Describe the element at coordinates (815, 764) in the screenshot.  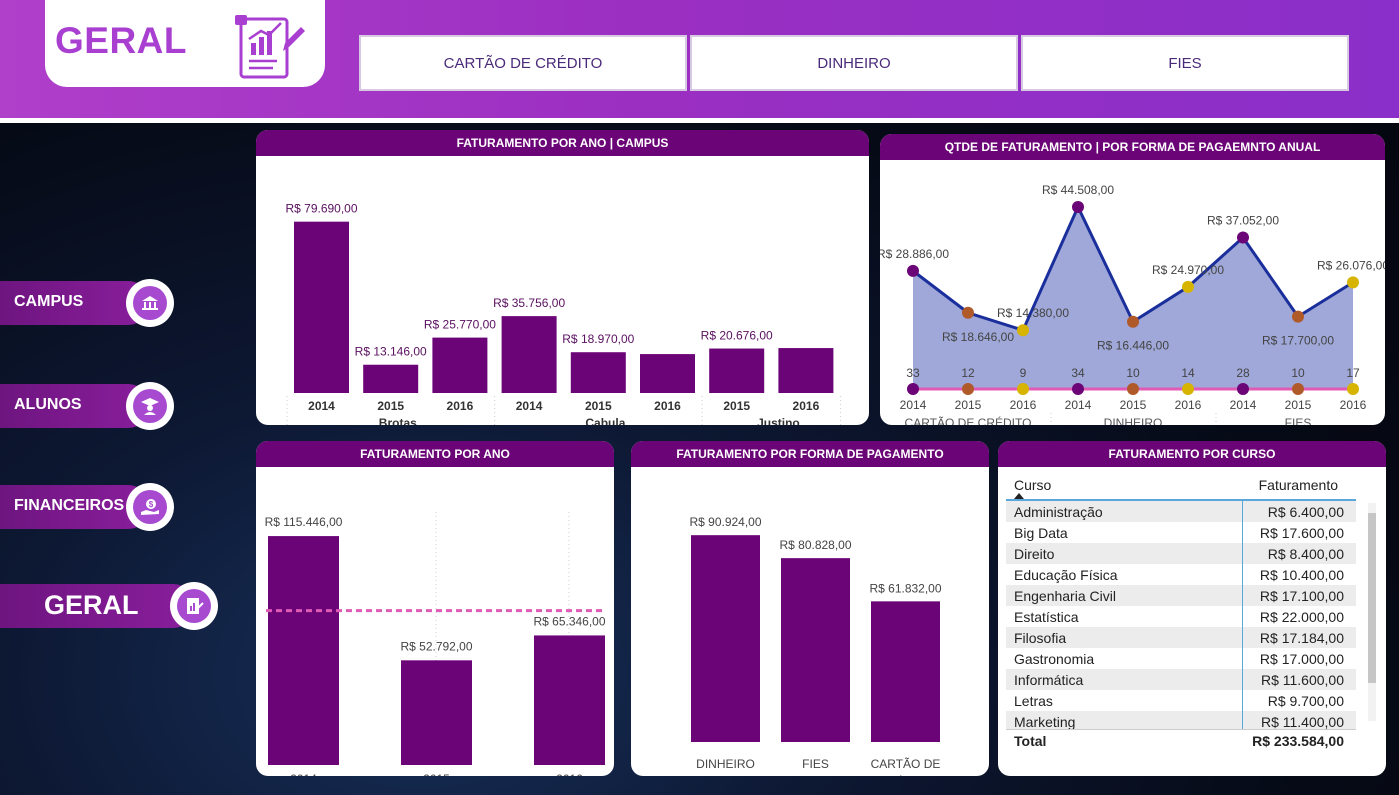
I see `tick-label: FIES` at that location.